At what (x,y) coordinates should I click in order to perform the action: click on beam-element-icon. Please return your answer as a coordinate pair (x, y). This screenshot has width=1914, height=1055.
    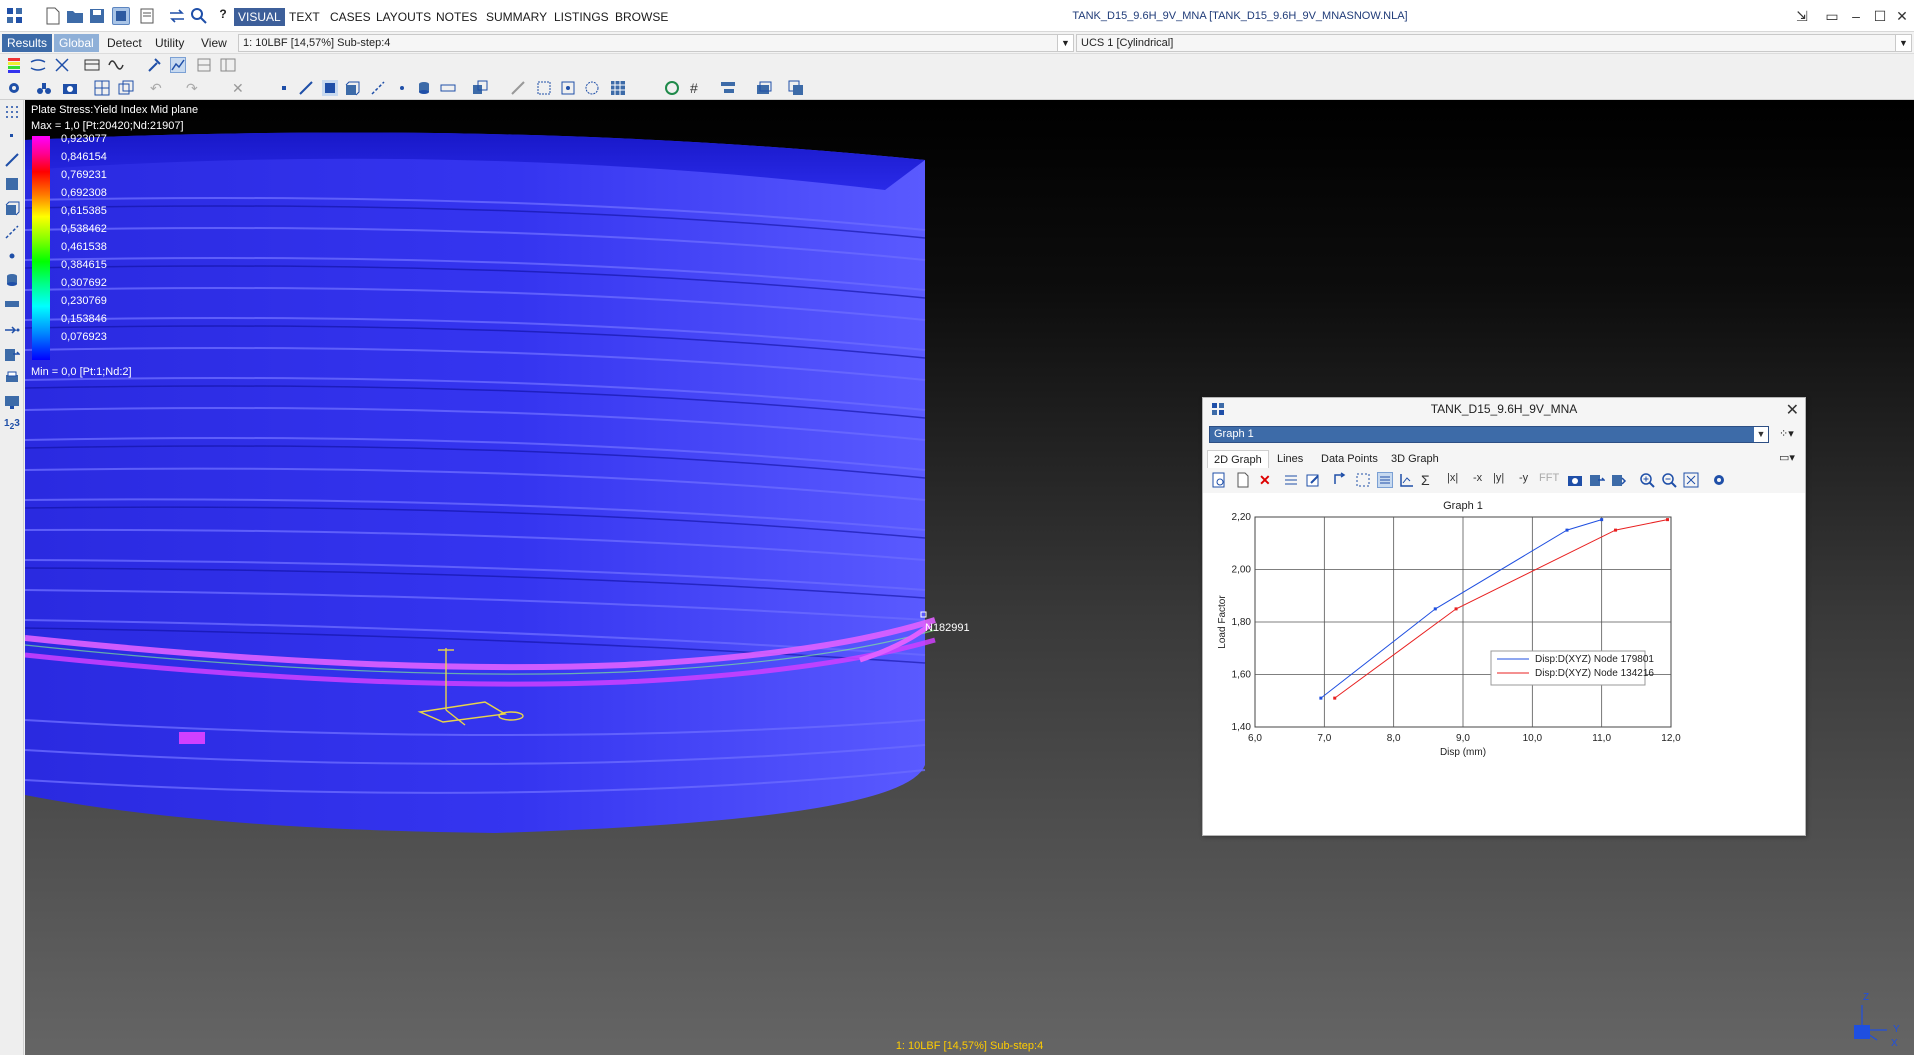
    Looking at the image, I should click on (12, 160).